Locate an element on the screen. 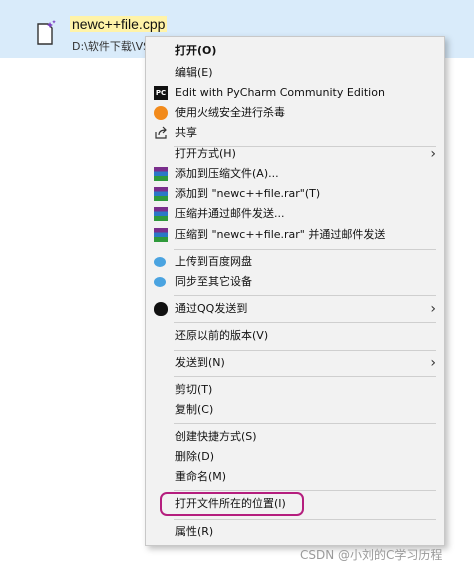  menu-item-compress-rar-email: 压缩到 "newc++file.rar" 并通过邮件发送 is located at coordinates (295, 235).